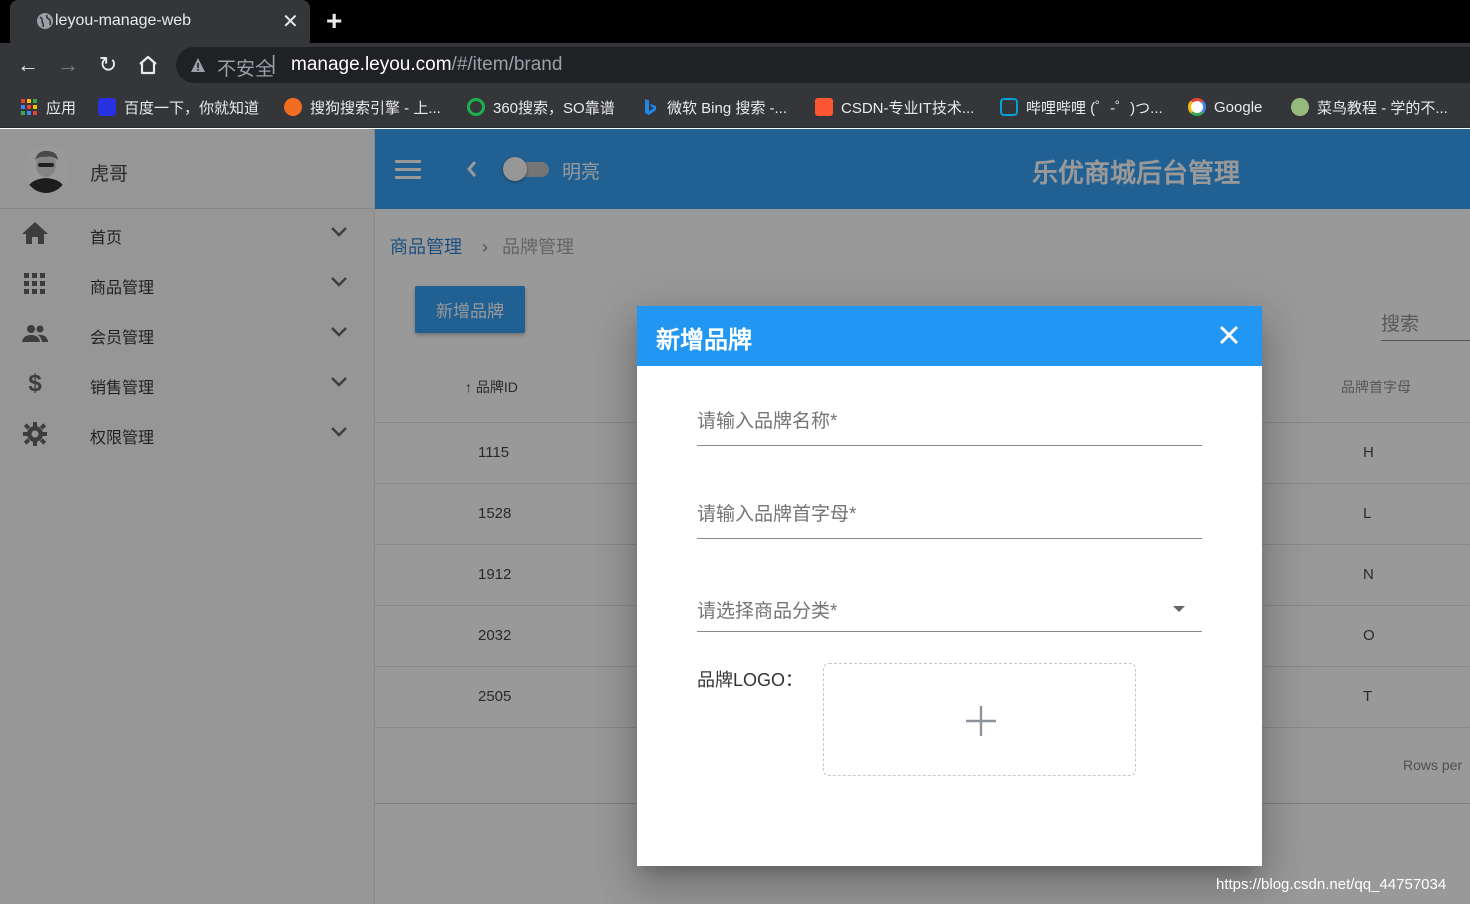 This screenshot has height=904, width=1470. Describe the element at coordinates (68, 65) in the screenshot. I see `forward-arrow-icon: →` at that location.